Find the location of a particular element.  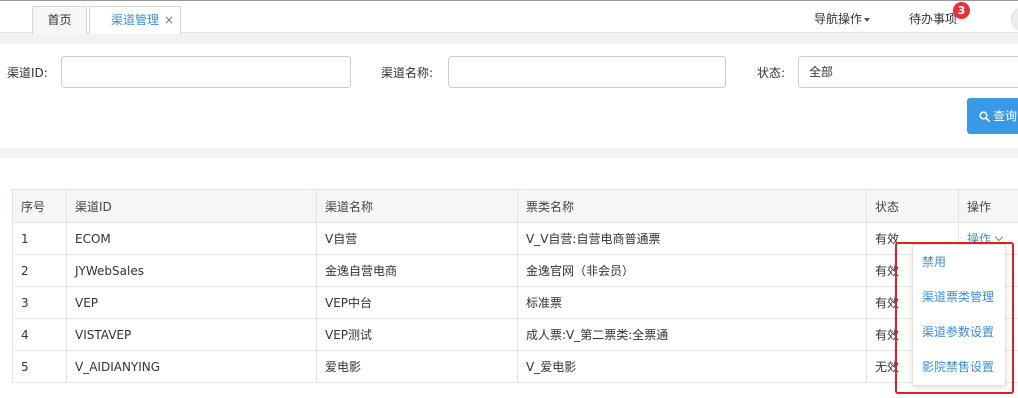

caret-down-icon is located at coordinates (867, 19).